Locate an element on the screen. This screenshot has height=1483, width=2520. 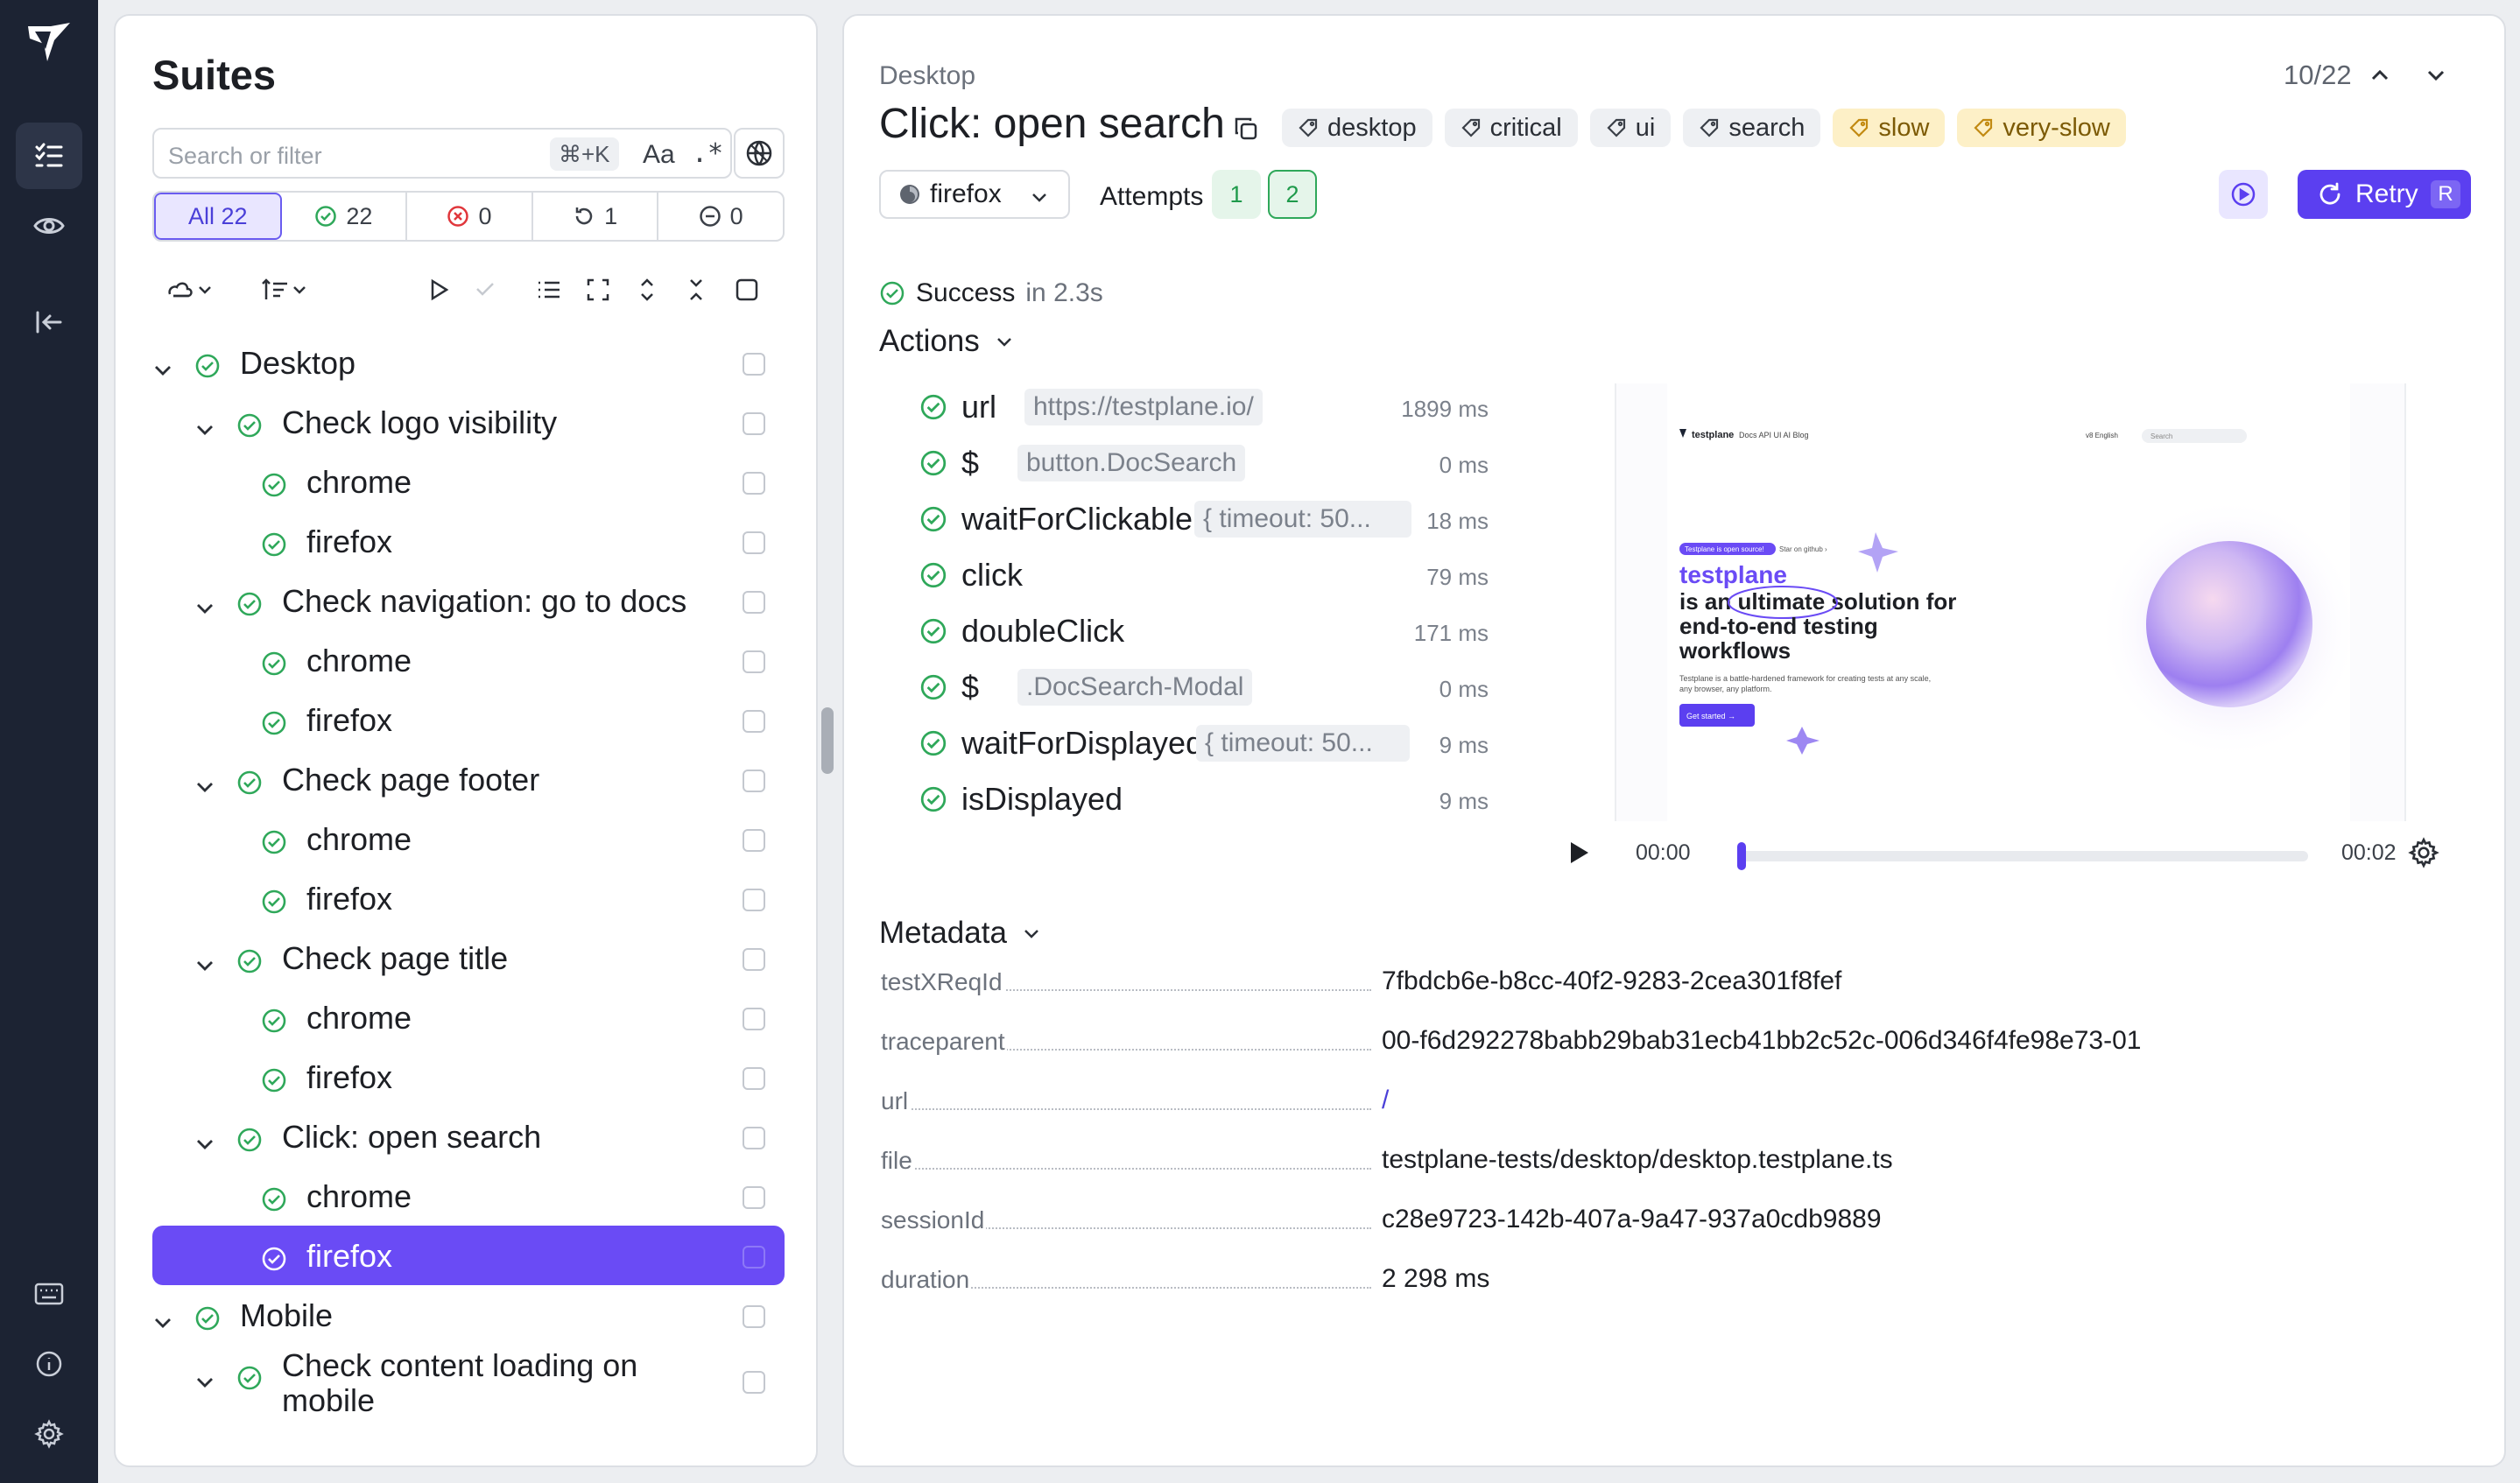
tree-view-button is located at coordinates (549, 290).